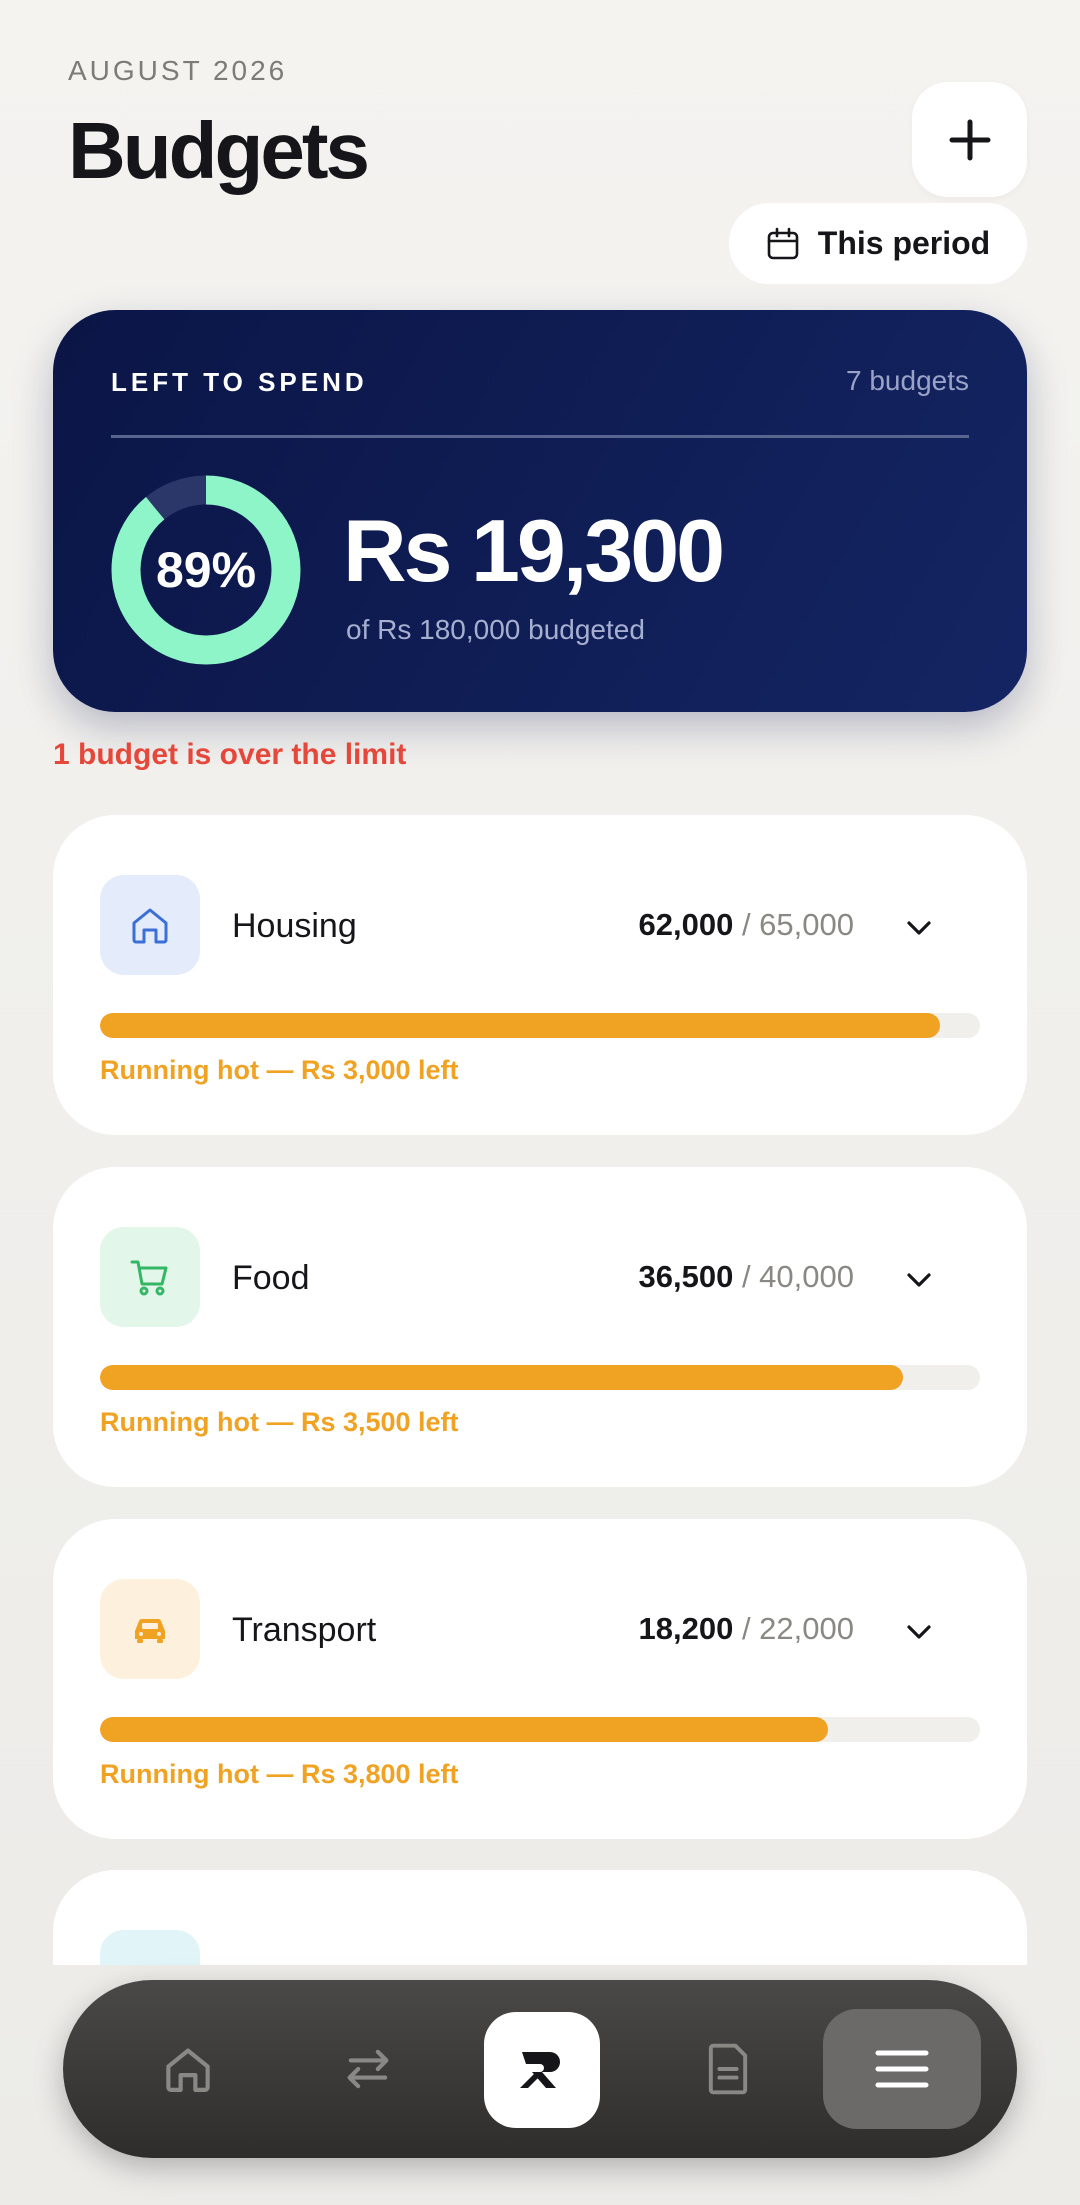 The image size is (1080, 2205). I want to click on budget-name: Transport, so click(304, 1630).